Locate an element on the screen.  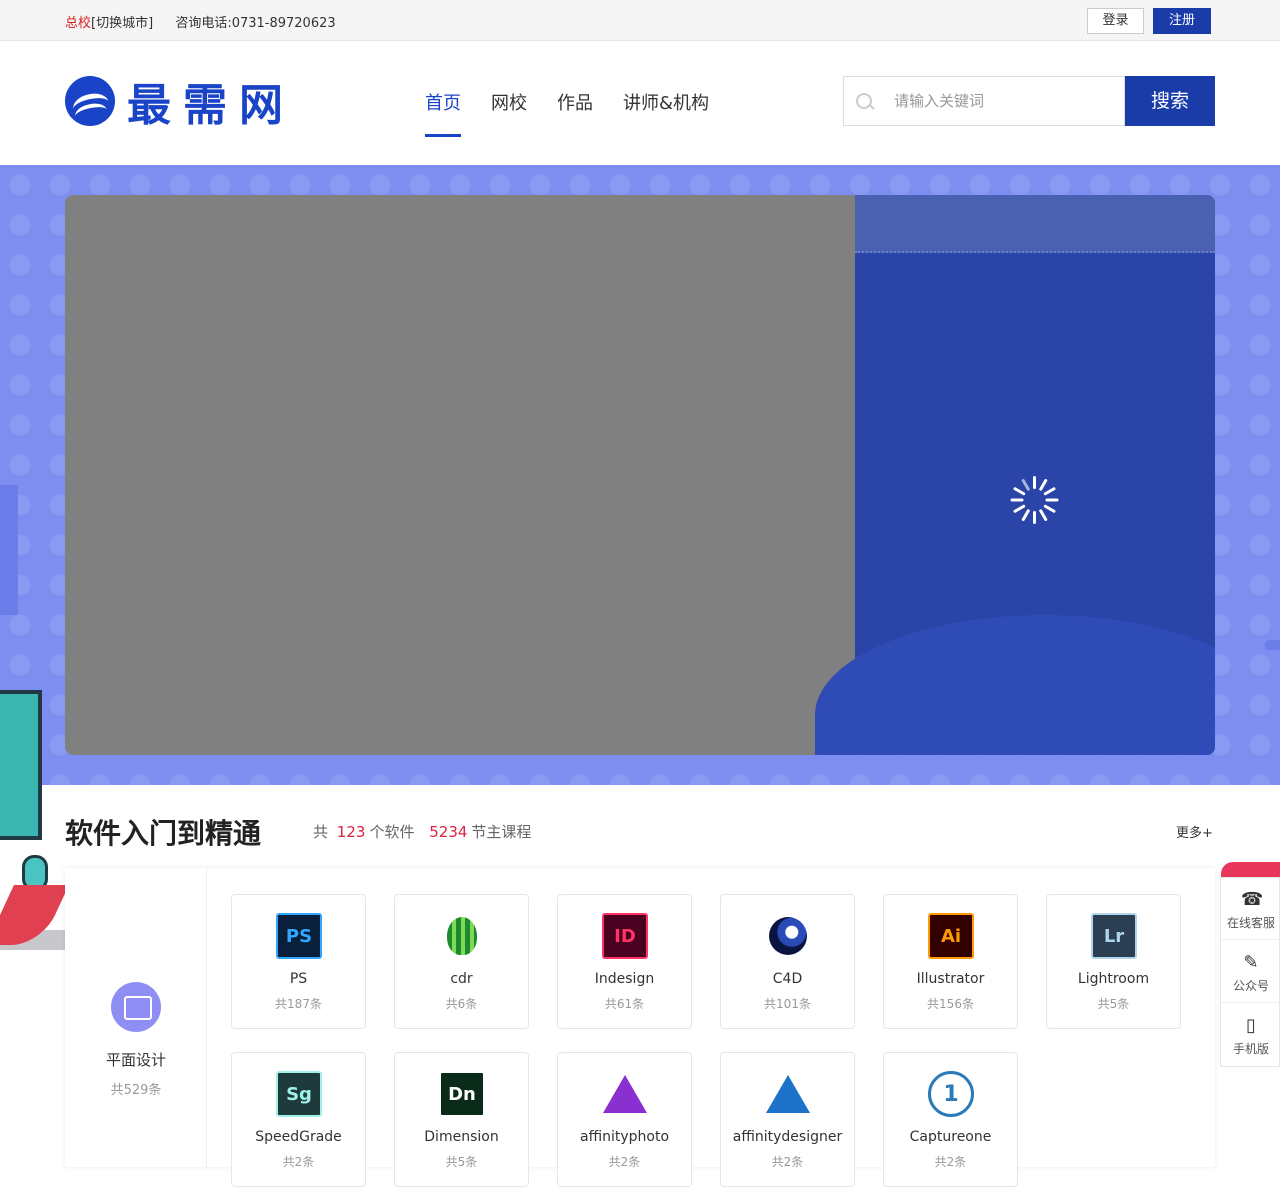
software-count: 123 is located at coordinates (351, 832).